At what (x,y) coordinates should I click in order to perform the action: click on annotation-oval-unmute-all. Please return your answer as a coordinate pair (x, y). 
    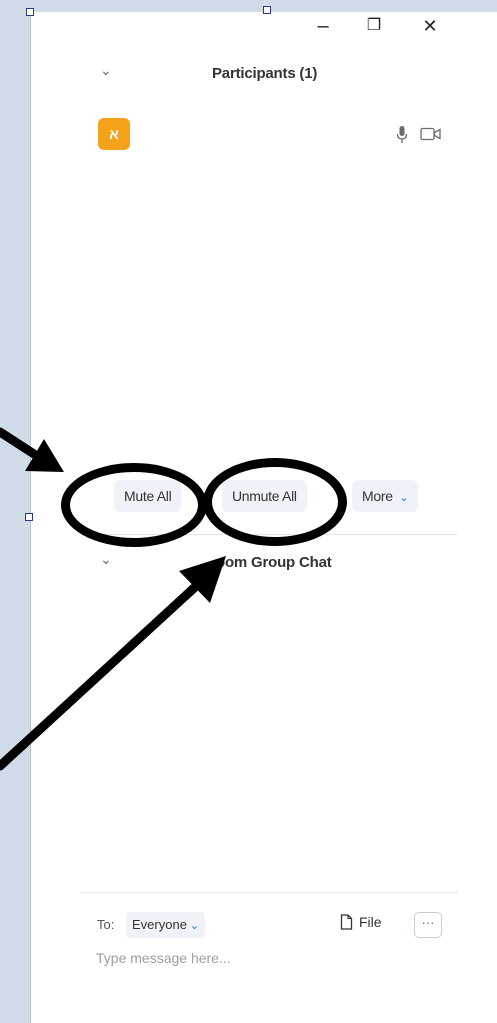
    Looking at the image, I should click on (275, 502).